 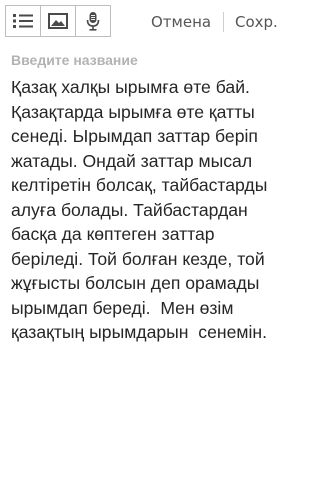 I want to click on body-line: сенеді. Ырымдап заттар беріп, so click(x=134, y=136).